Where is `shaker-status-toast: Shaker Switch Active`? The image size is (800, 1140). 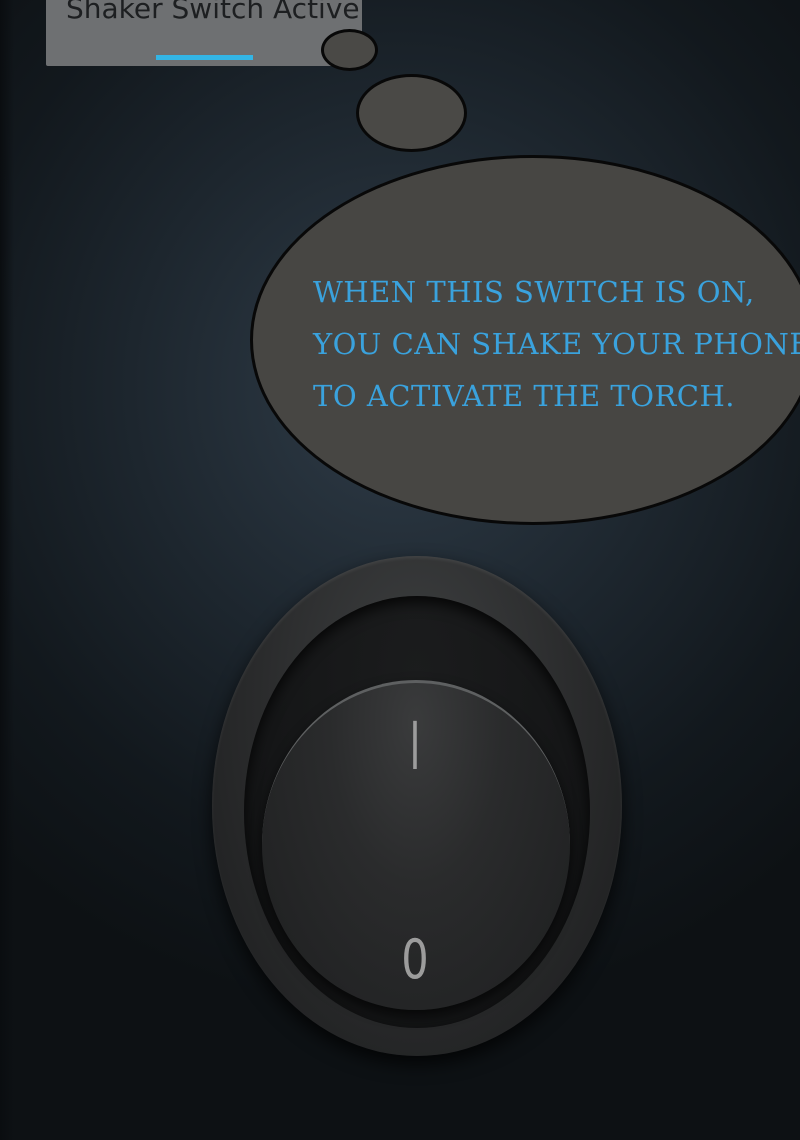 shaker-status-toast: Shaker Switch Active is located at coordinates (204, 33).